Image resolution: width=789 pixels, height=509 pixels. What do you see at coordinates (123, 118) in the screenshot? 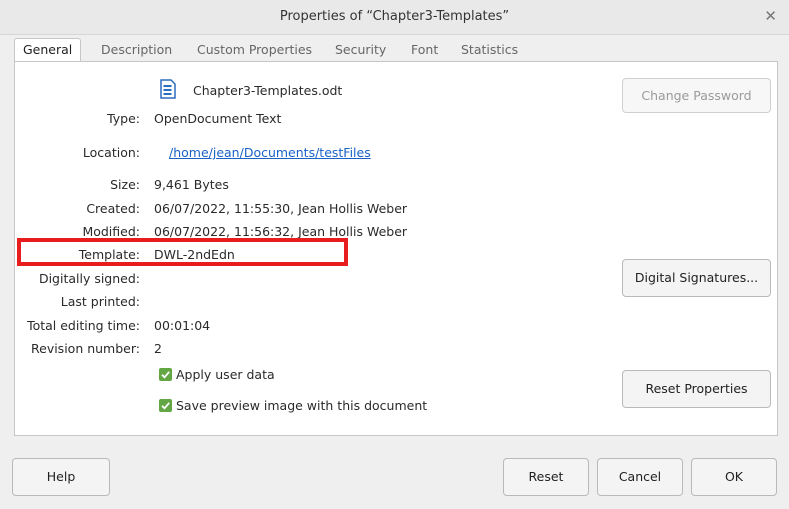
I see `type-label: Type:` at bounding box center [123, 118].